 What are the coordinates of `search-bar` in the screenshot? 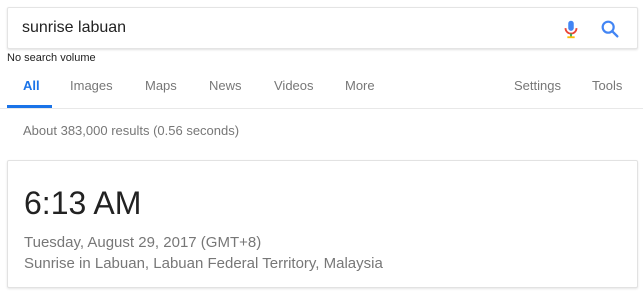 It's located at (322, 28).